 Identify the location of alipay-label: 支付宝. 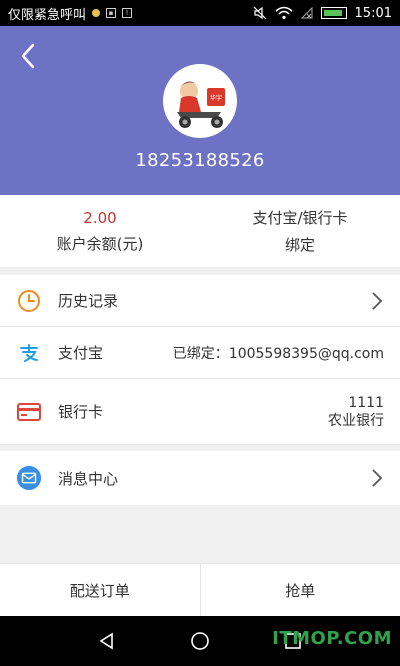
(81, 353).